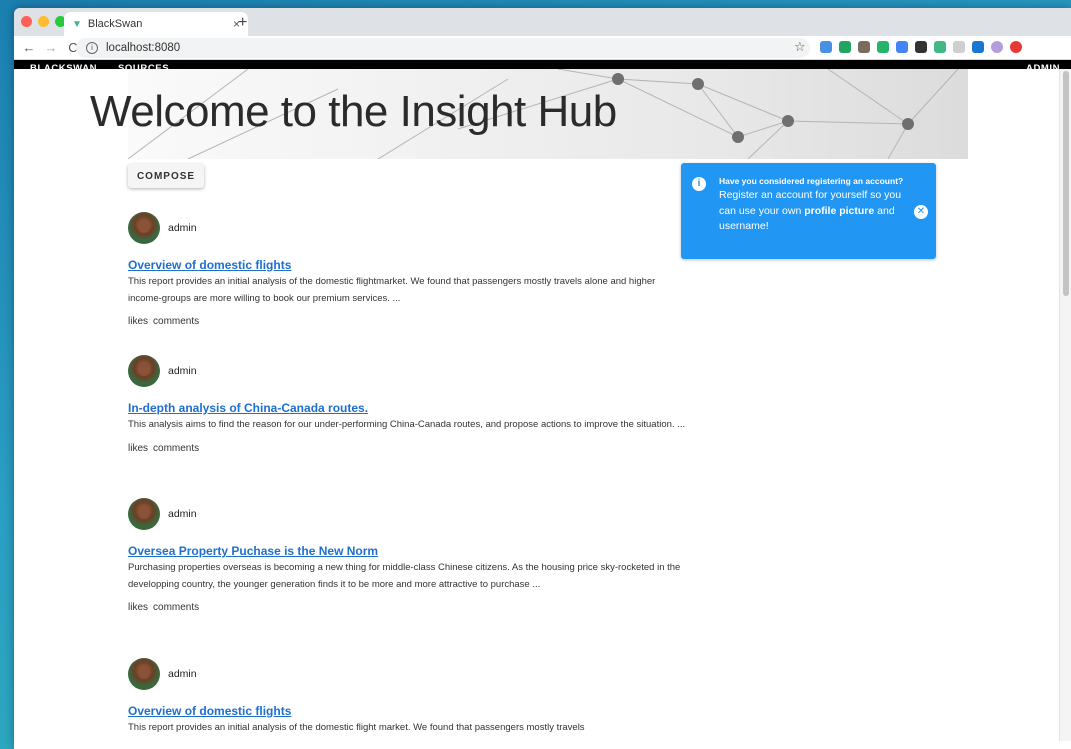  I want to click on forward-button: →, so click(51, 47).